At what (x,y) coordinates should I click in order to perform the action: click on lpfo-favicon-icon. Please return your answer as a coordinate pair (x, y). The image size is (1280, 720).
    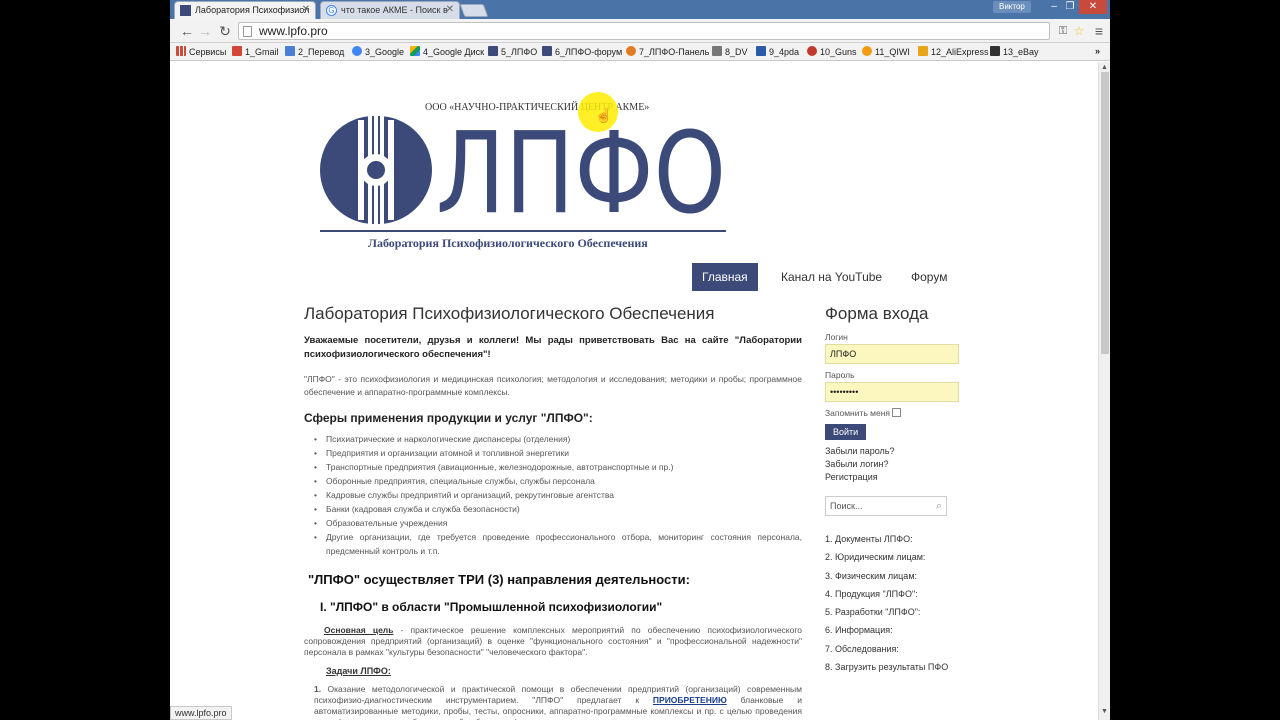
    Looking at the image, I should click on (185, 10).